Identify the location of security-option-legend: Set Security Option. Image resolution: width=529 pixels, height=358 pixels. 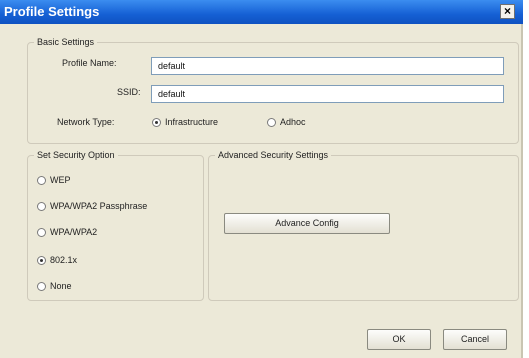
(76, 155).